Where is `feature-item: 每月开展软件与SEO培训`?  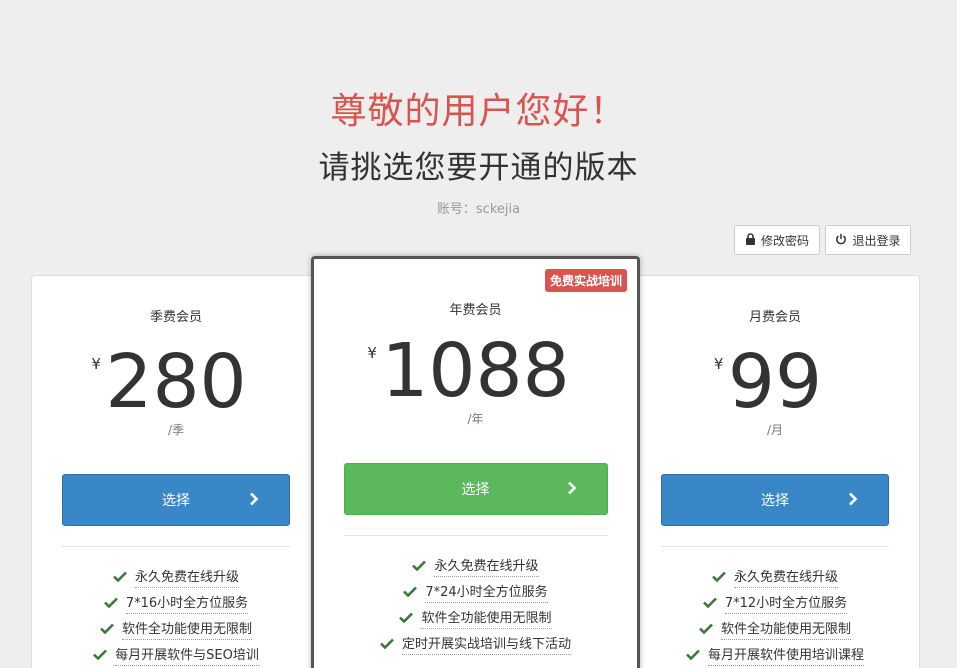
feature-item: 每月开展软件与SEO培训 is located at coordinates (176, 655).